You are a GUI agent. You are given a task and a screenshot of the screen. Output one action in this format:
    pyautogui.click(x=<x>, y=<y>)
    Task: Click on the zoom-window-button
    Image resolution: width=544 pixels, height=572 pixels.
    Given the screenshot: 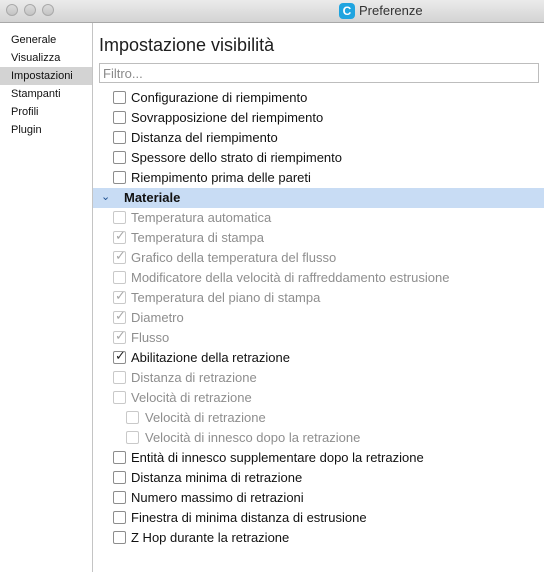 What is the action you would take?
    pyautogui.click(x=48, y=10)
    